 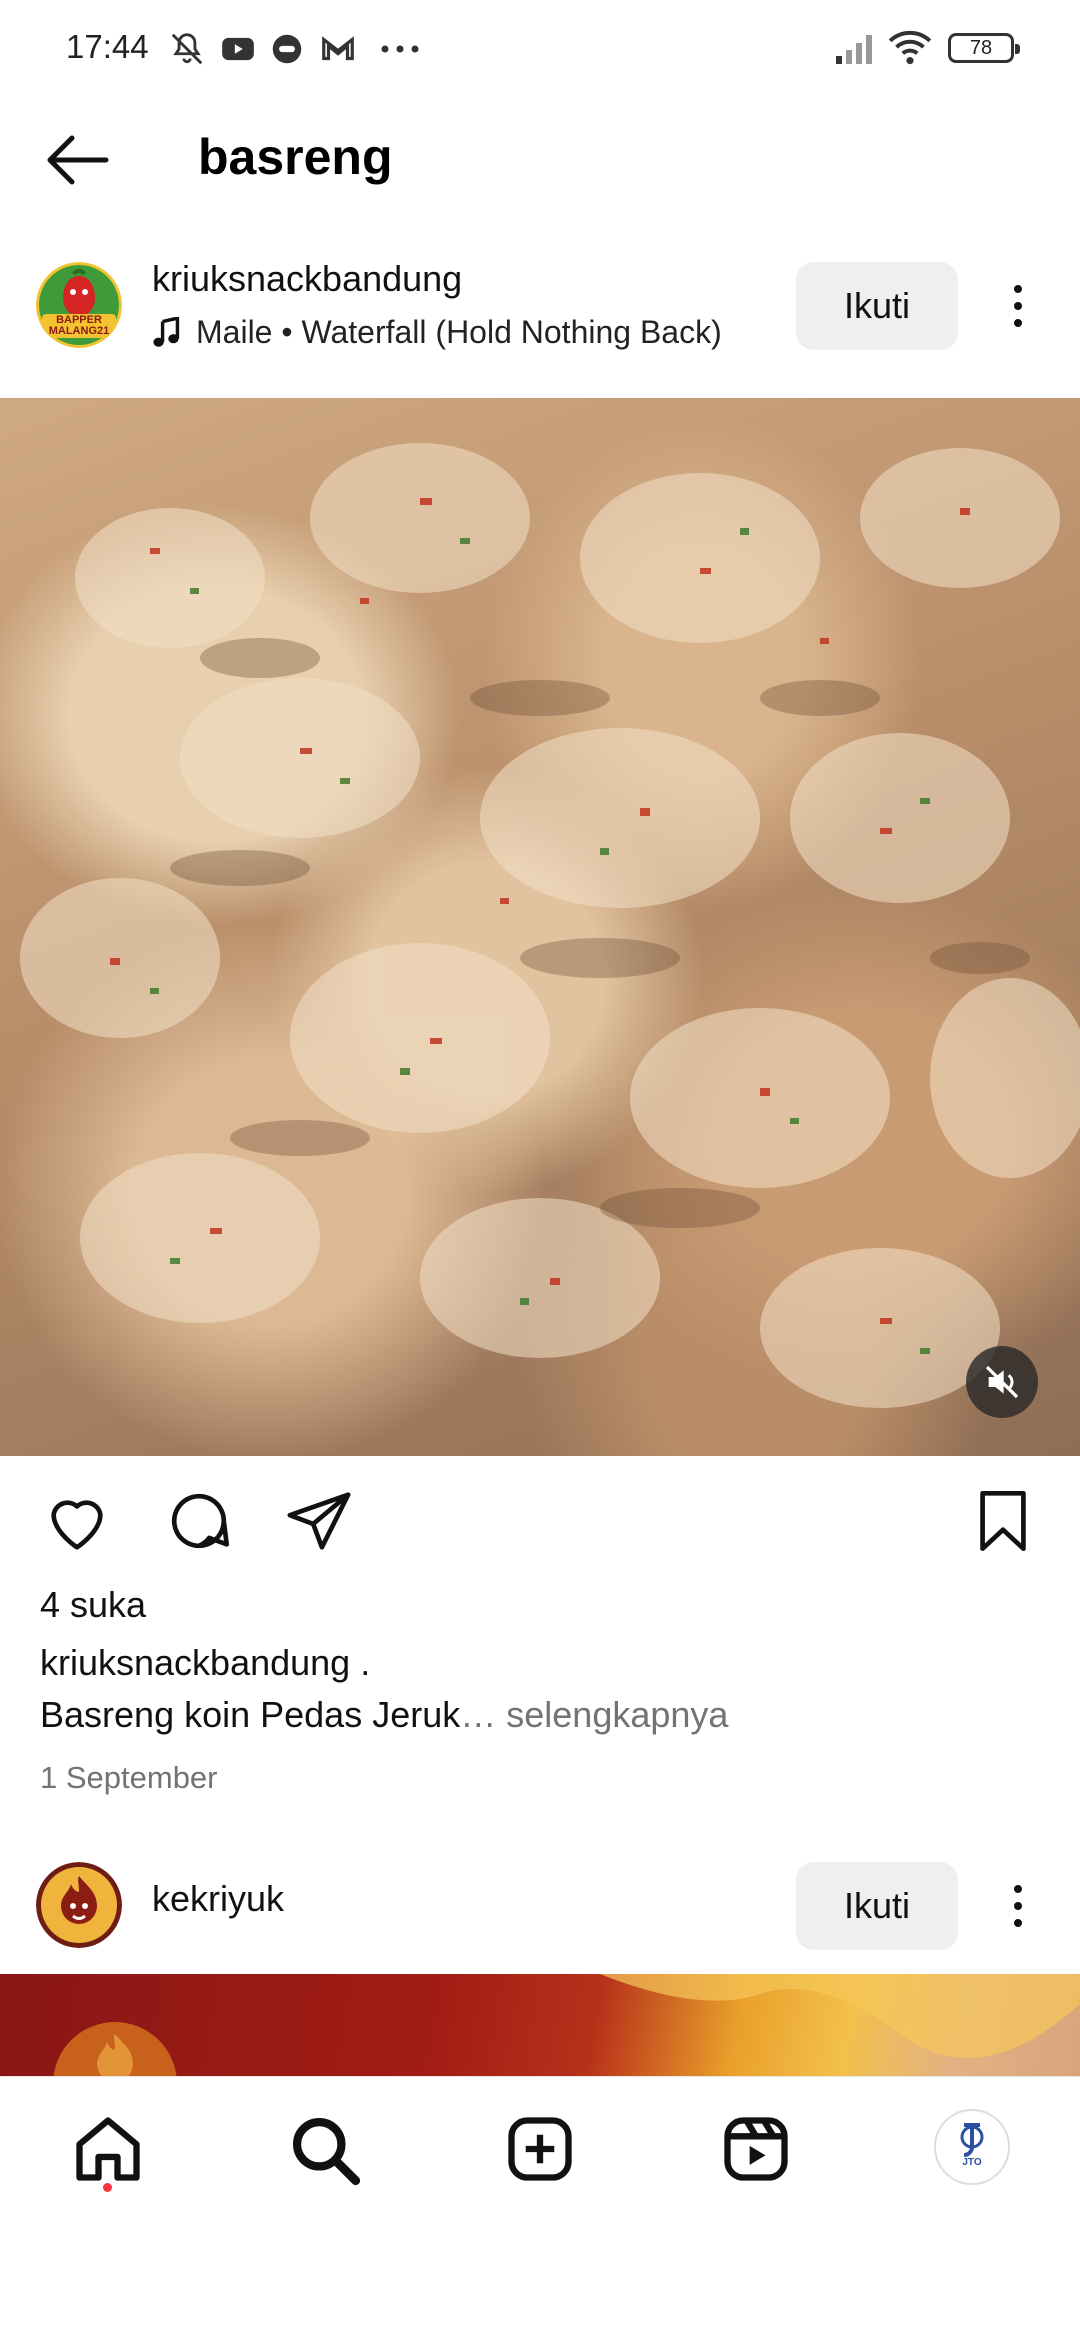 I want to click on more-options-icon, so click(x=1018, y=306).